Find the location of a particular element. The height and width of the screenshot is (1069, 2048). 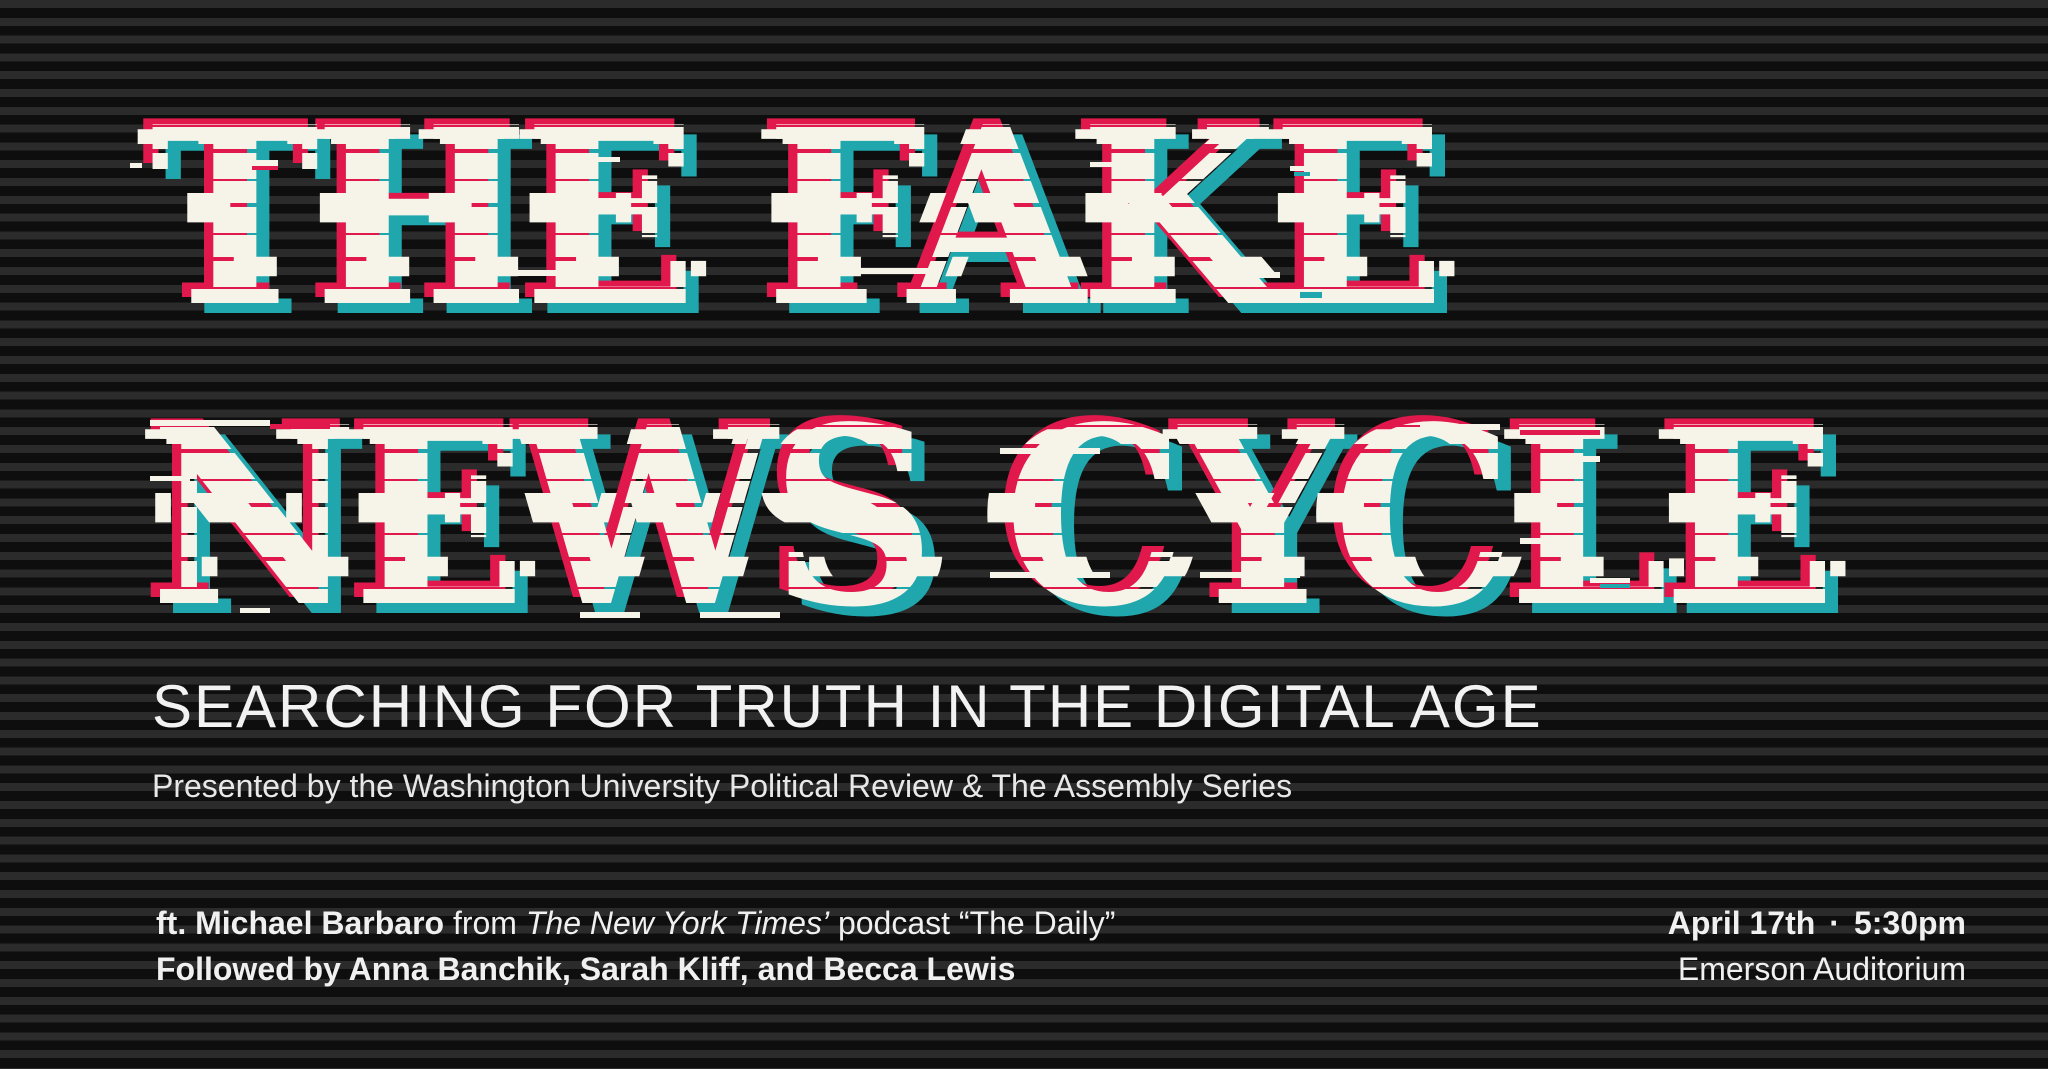

subtitle: SEARCHING FOR TRUTH IN THE DIGITAL AGE is located at coordinates (847, 706).